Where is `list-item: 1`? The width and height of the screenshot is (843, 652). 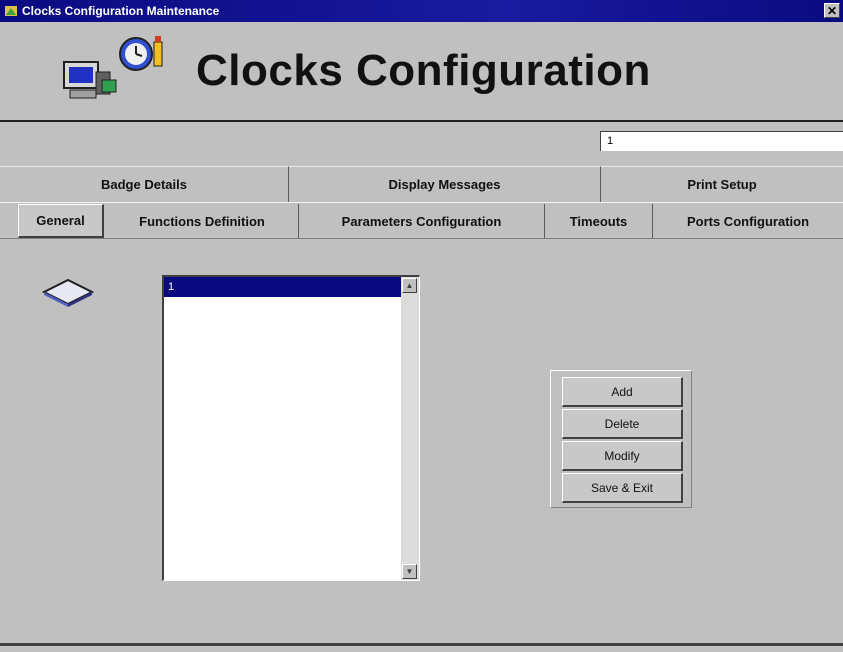 list-item: 1 is located at coordinates (282, 287).